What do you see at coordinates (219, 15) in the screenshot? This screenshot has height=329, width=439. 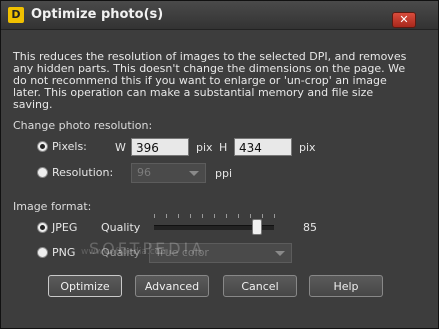 I see `title-bar: D Optimize photo(s) ✕` at bounding box center [219, 15].